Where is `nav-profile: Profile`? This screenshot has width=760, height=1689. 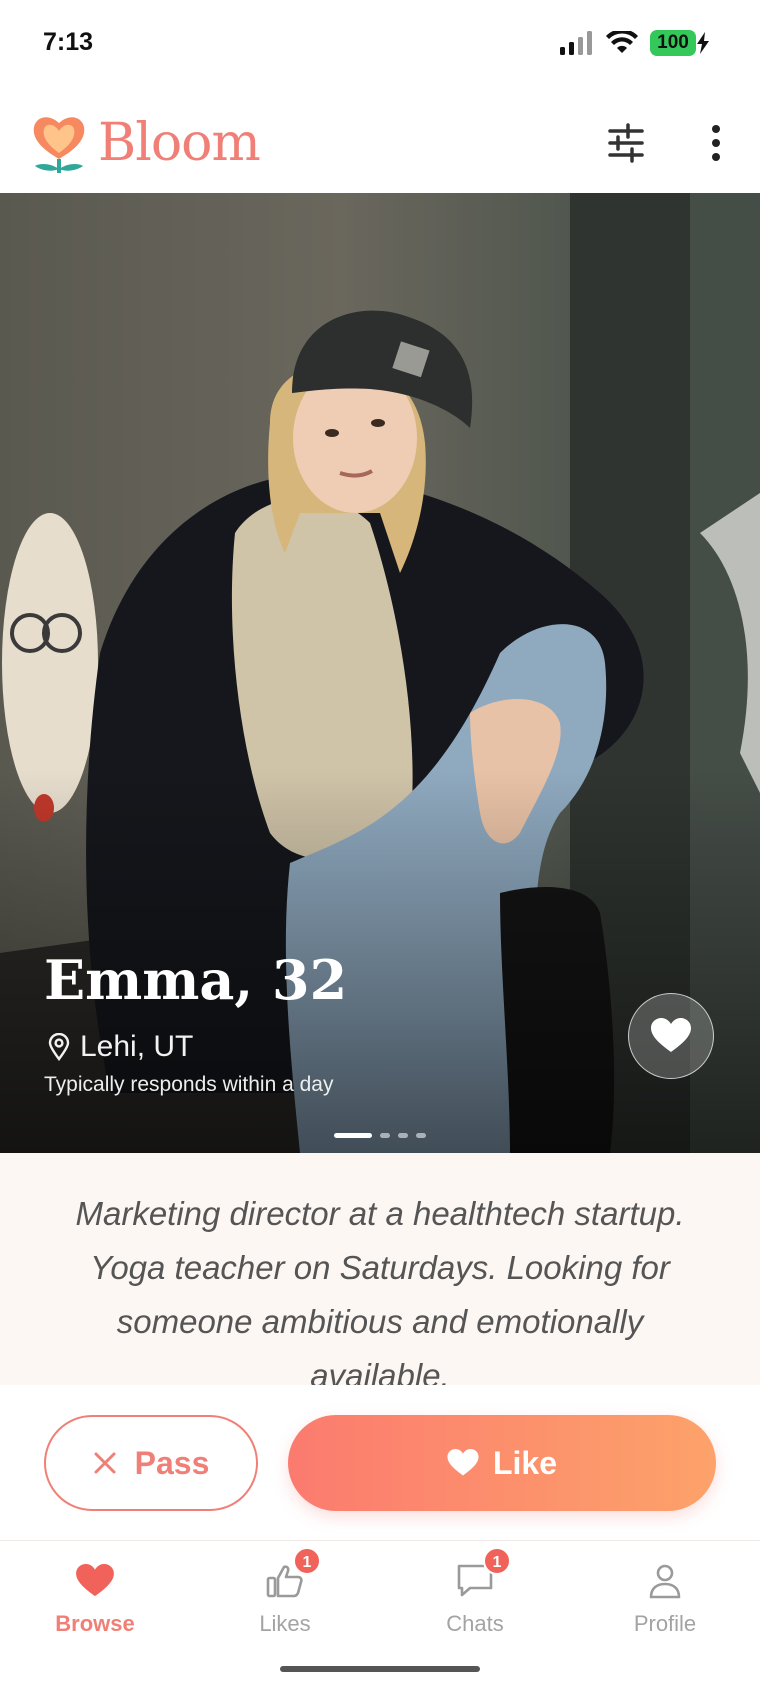 nav-profile: Profile is located at coordinates (665, 1598).